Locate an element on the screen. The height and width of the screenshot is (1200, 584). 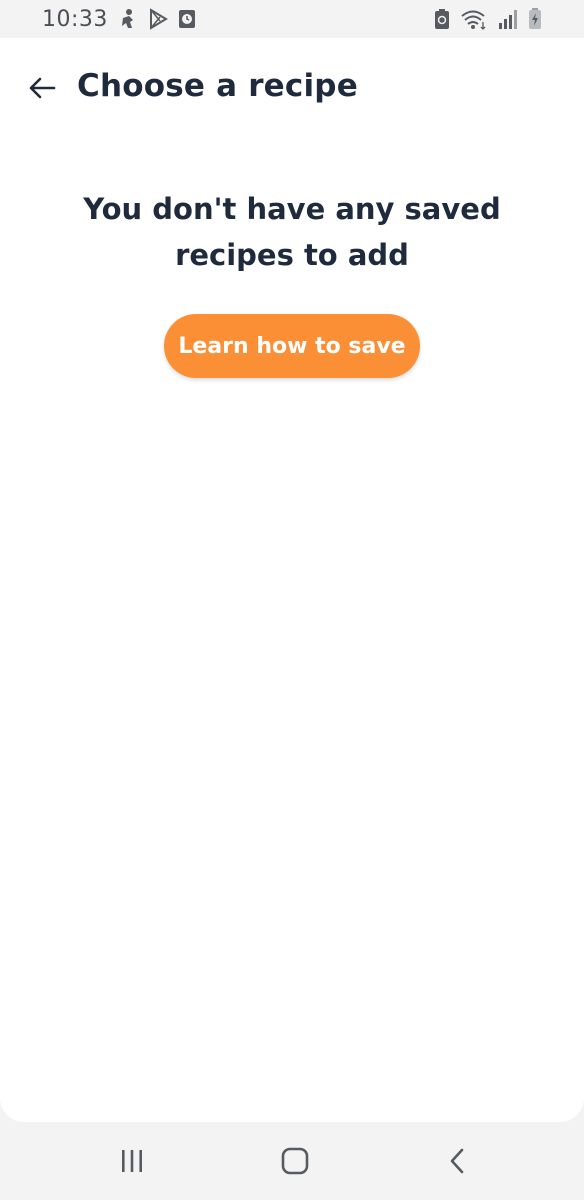
recent-apps-icon is located at coordinates (132, 1161).